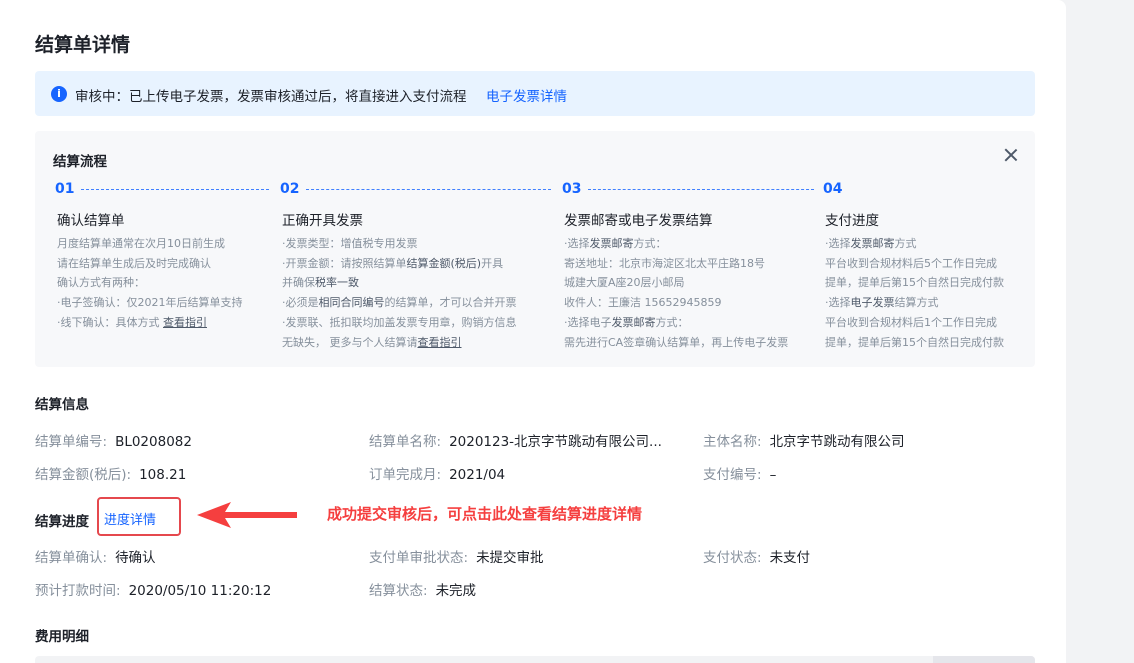  I want to click on fee-table-header-fixed-col, so click(984, 659).